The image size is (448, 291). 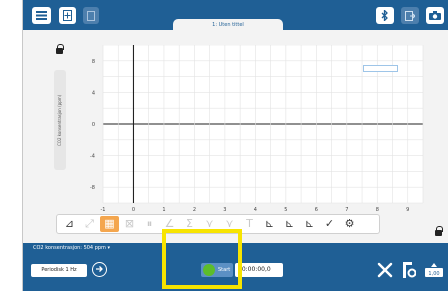 What do you see at coordinates (163, 210) in the screenshot?
I see `x-tick-label: 1` at bounding box center [163, 210].